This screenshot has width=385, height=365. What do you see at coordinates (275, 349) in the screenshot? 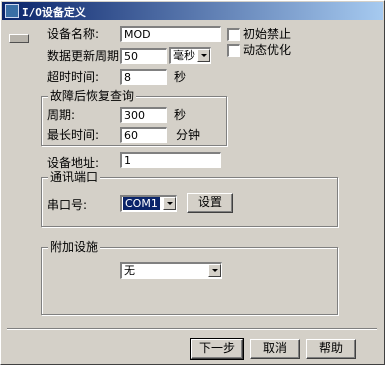
I see `cancel-button: 取消` at bounding box center [275, 349].